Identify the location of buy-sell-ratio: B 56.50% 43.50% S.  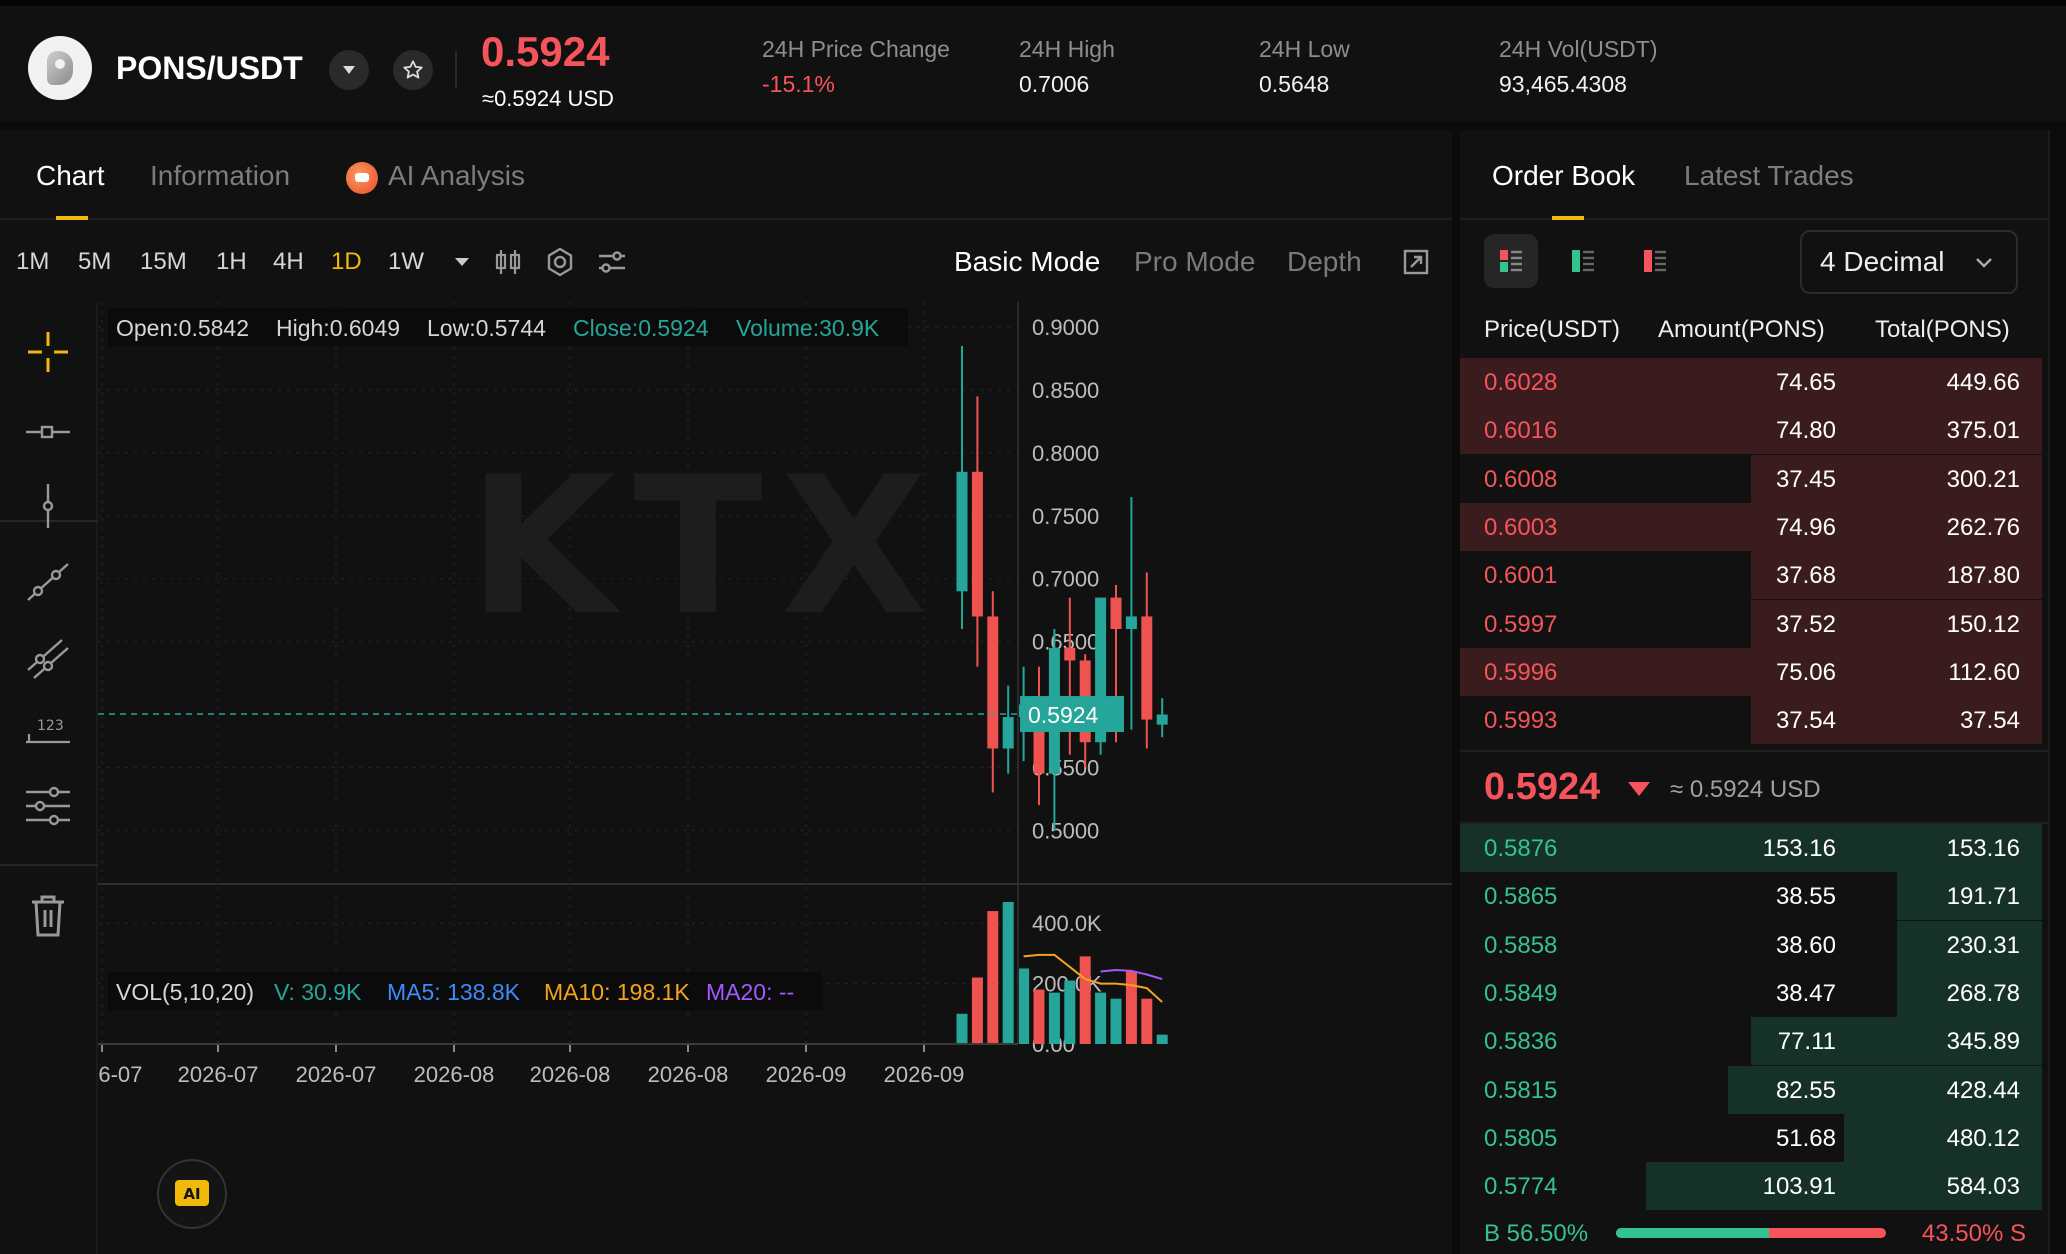
(1754, 1233).